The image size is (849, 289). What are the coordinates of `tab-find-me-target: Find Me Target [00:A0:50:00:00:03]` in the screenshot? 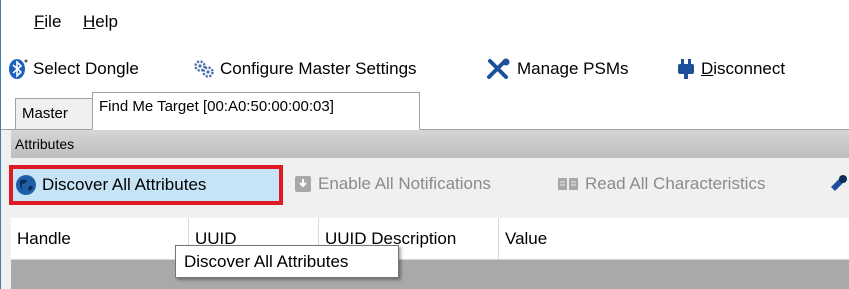 It's located at (256, 111).